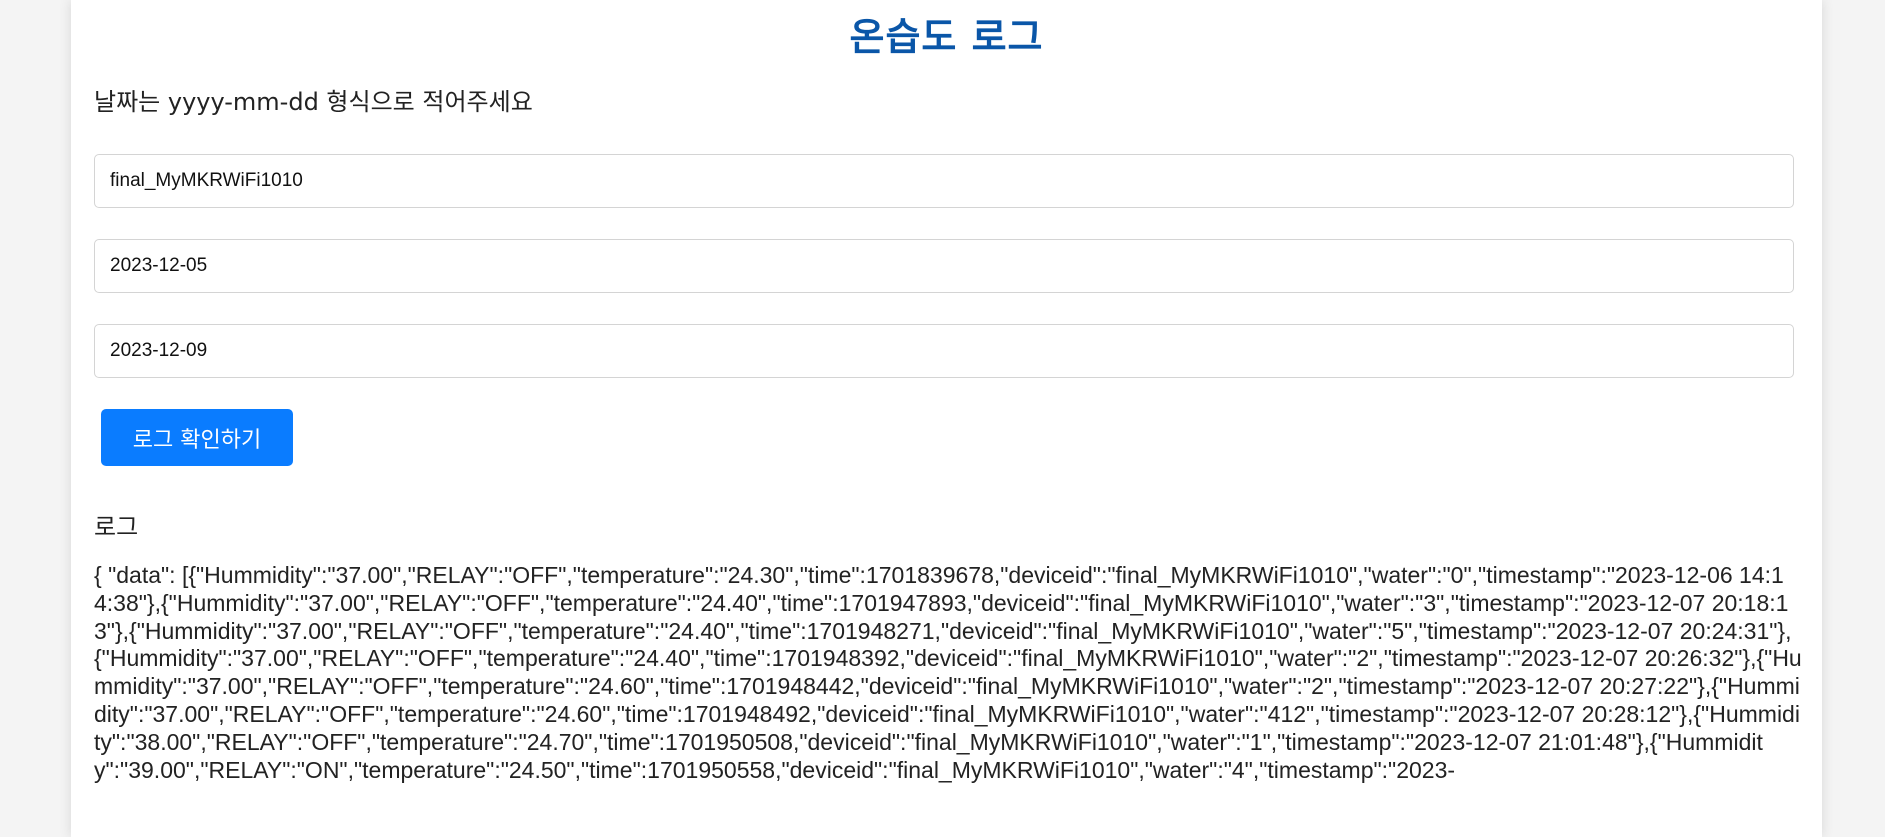 The image size is (1885, 837). What do you see at coordinates (197, 437) in the screenshot?
I see `view-log-button: 로그 확인하기` at bounding box center [197, 437].